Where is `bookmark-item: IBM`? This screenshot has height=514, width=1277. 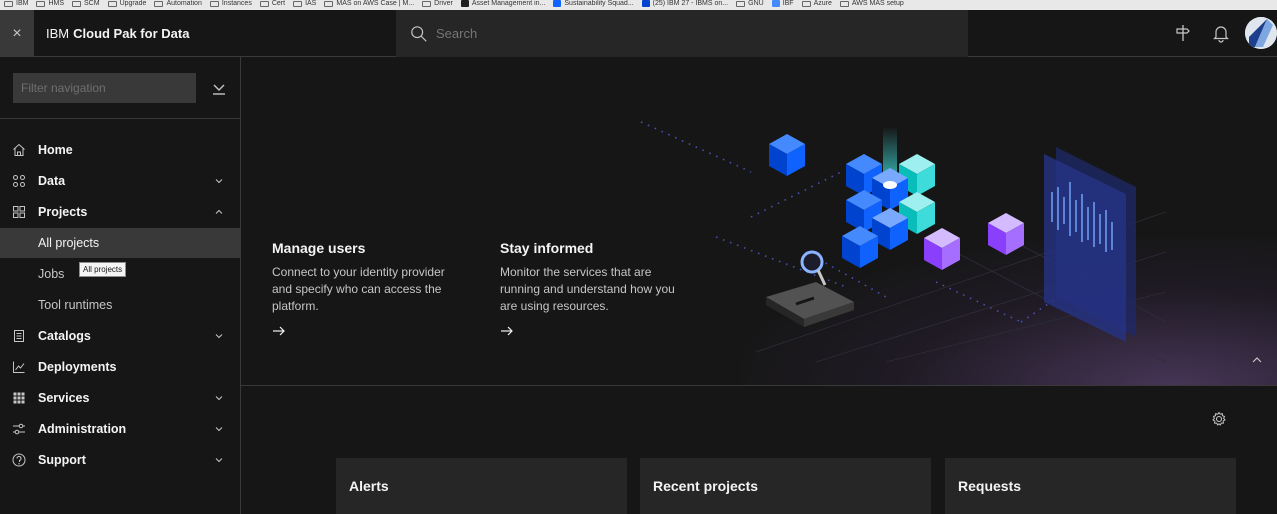
bookmark-item: IBM is located at coordinates (16, 3).